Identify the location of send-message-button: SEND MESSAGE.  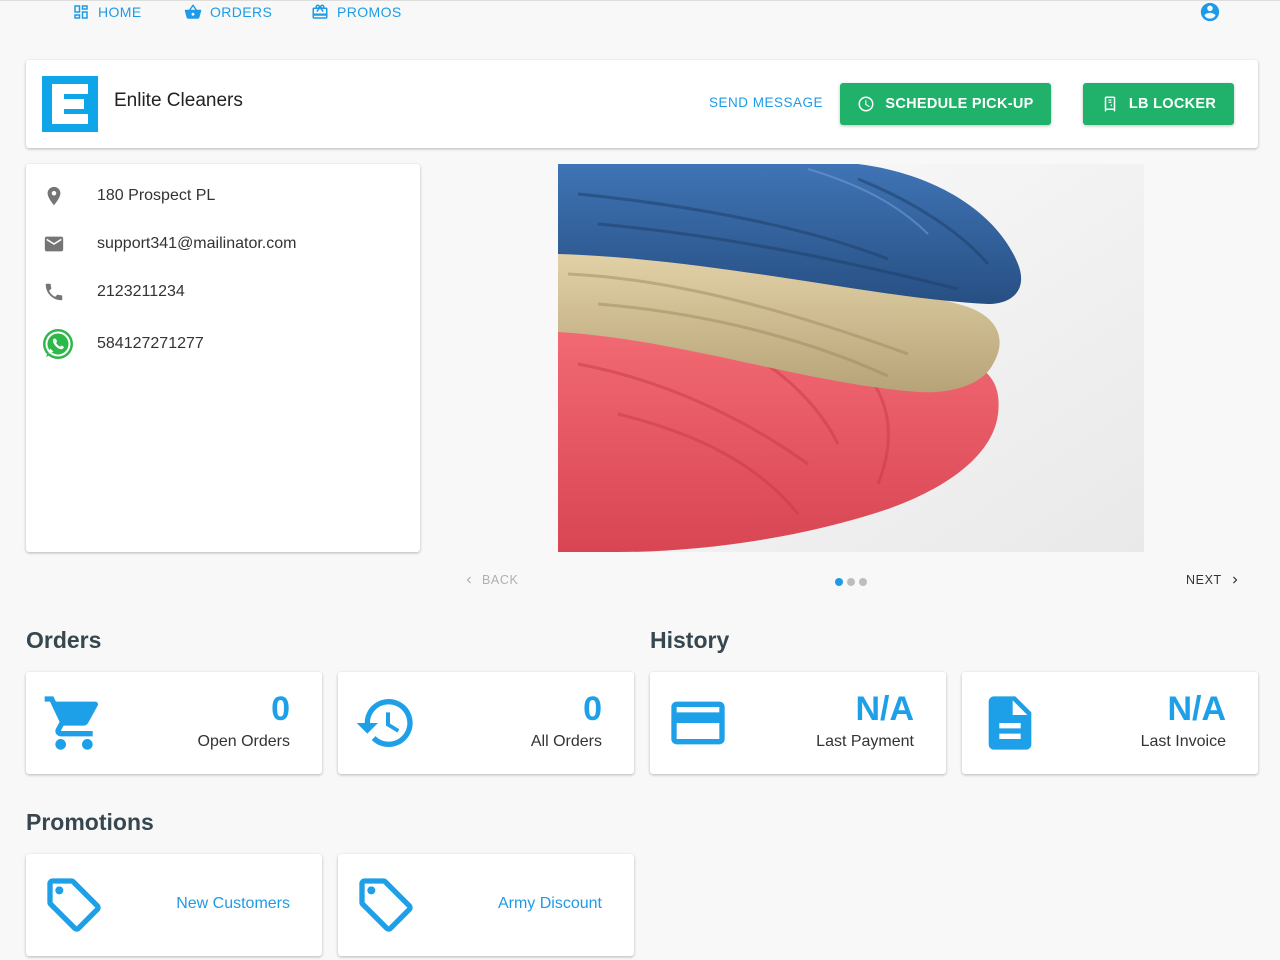
(766, 102).